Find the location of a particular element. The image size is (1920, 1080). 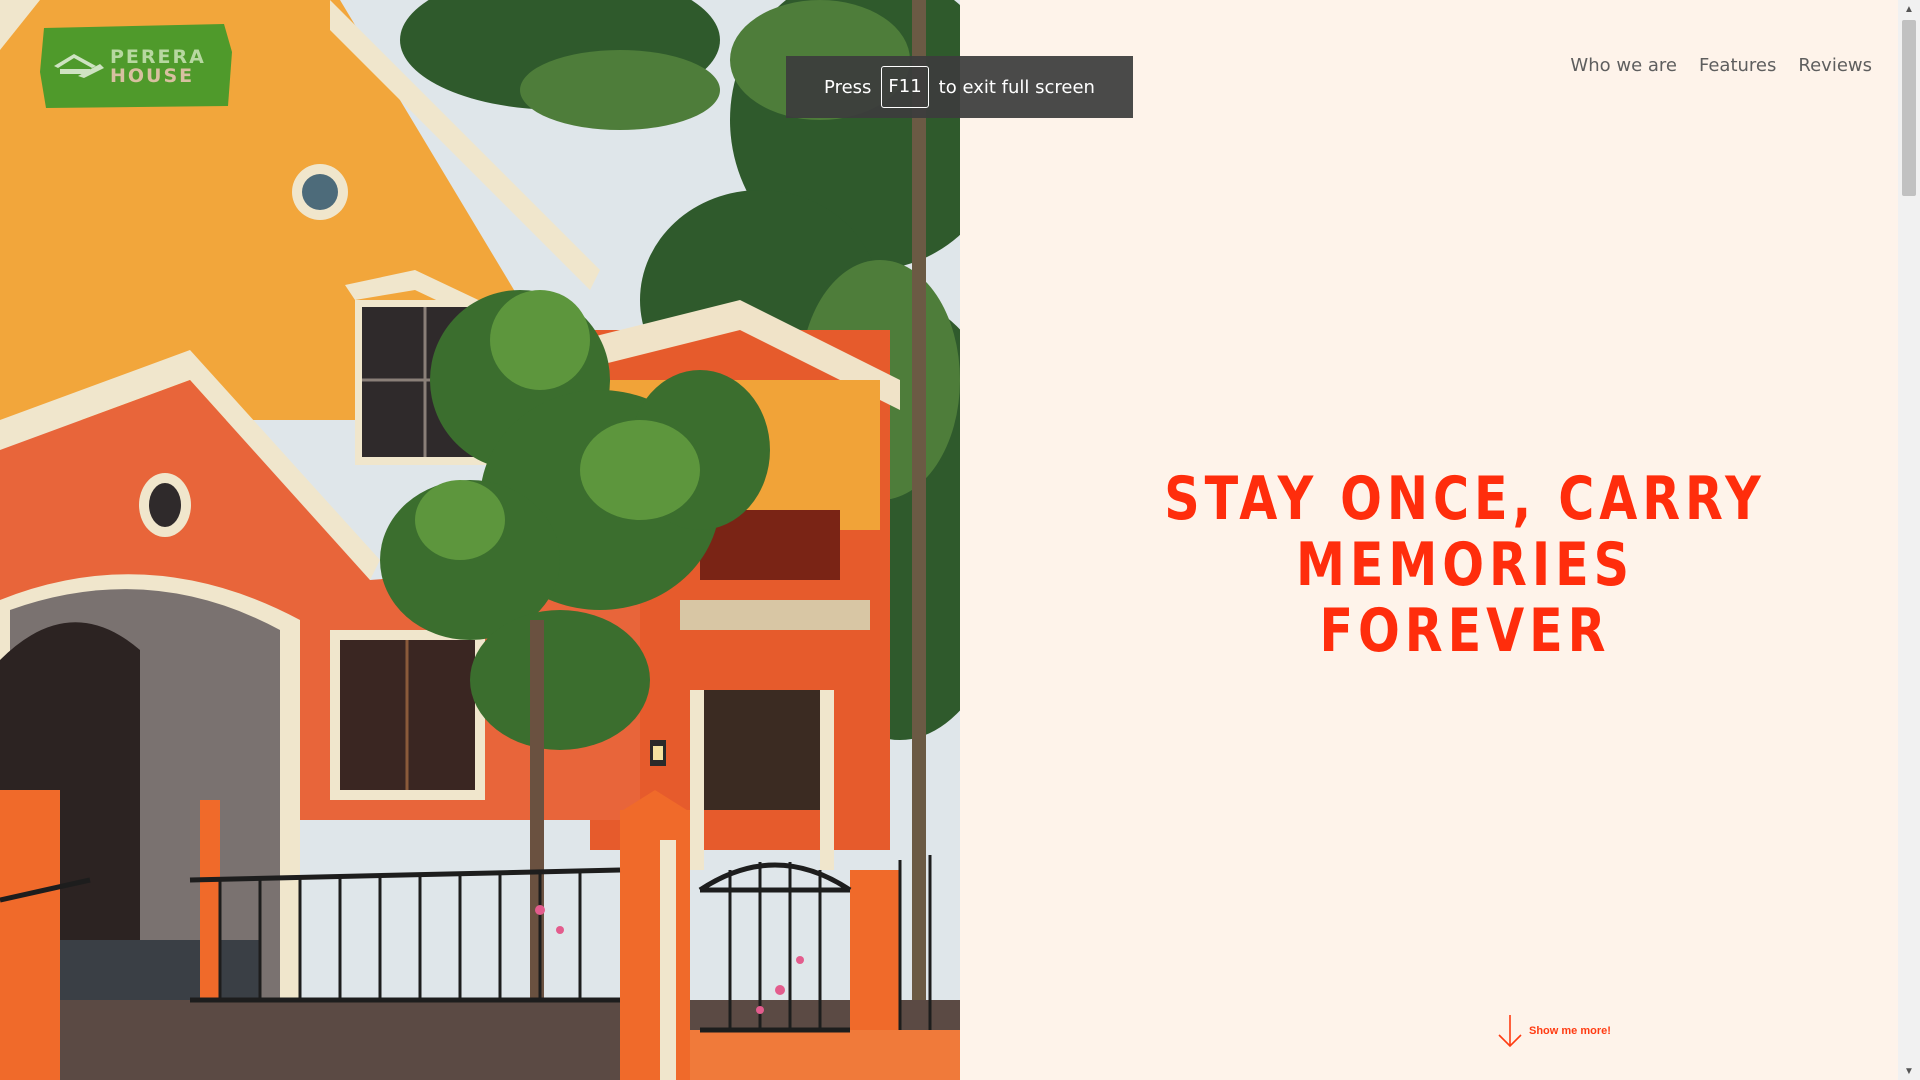

show-more-link: Show me more! is located at coordinates (1554, 1031).